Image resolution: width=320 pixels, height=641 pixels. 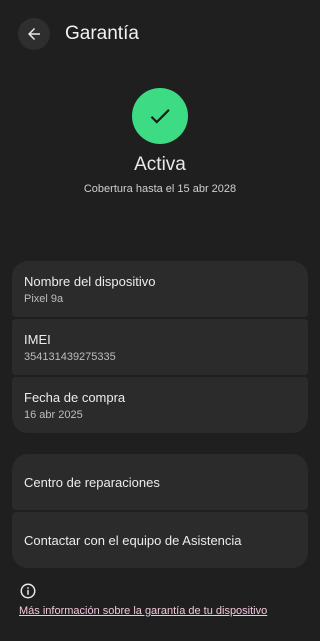 What do you see at coordinates (133, 540) in the screenshot?
I see `contact-support-label: Contactar con el equipo de Asistencia` at bounding box center [133, 540].